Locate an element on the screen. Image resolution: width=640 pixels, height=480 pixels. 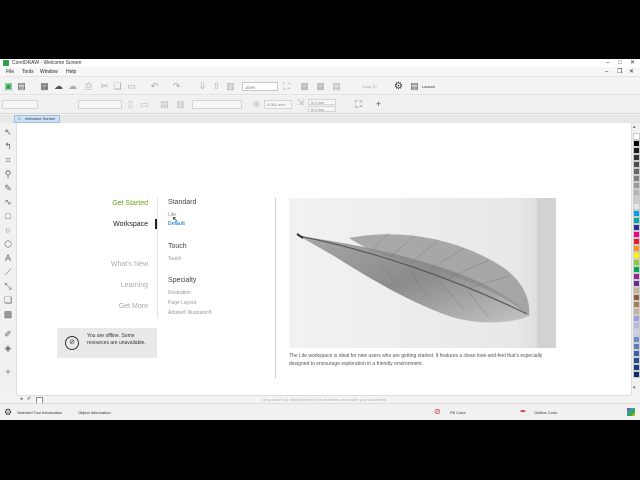
polygon-tool-icon: ⬡ is located at coordinates (8, 244).